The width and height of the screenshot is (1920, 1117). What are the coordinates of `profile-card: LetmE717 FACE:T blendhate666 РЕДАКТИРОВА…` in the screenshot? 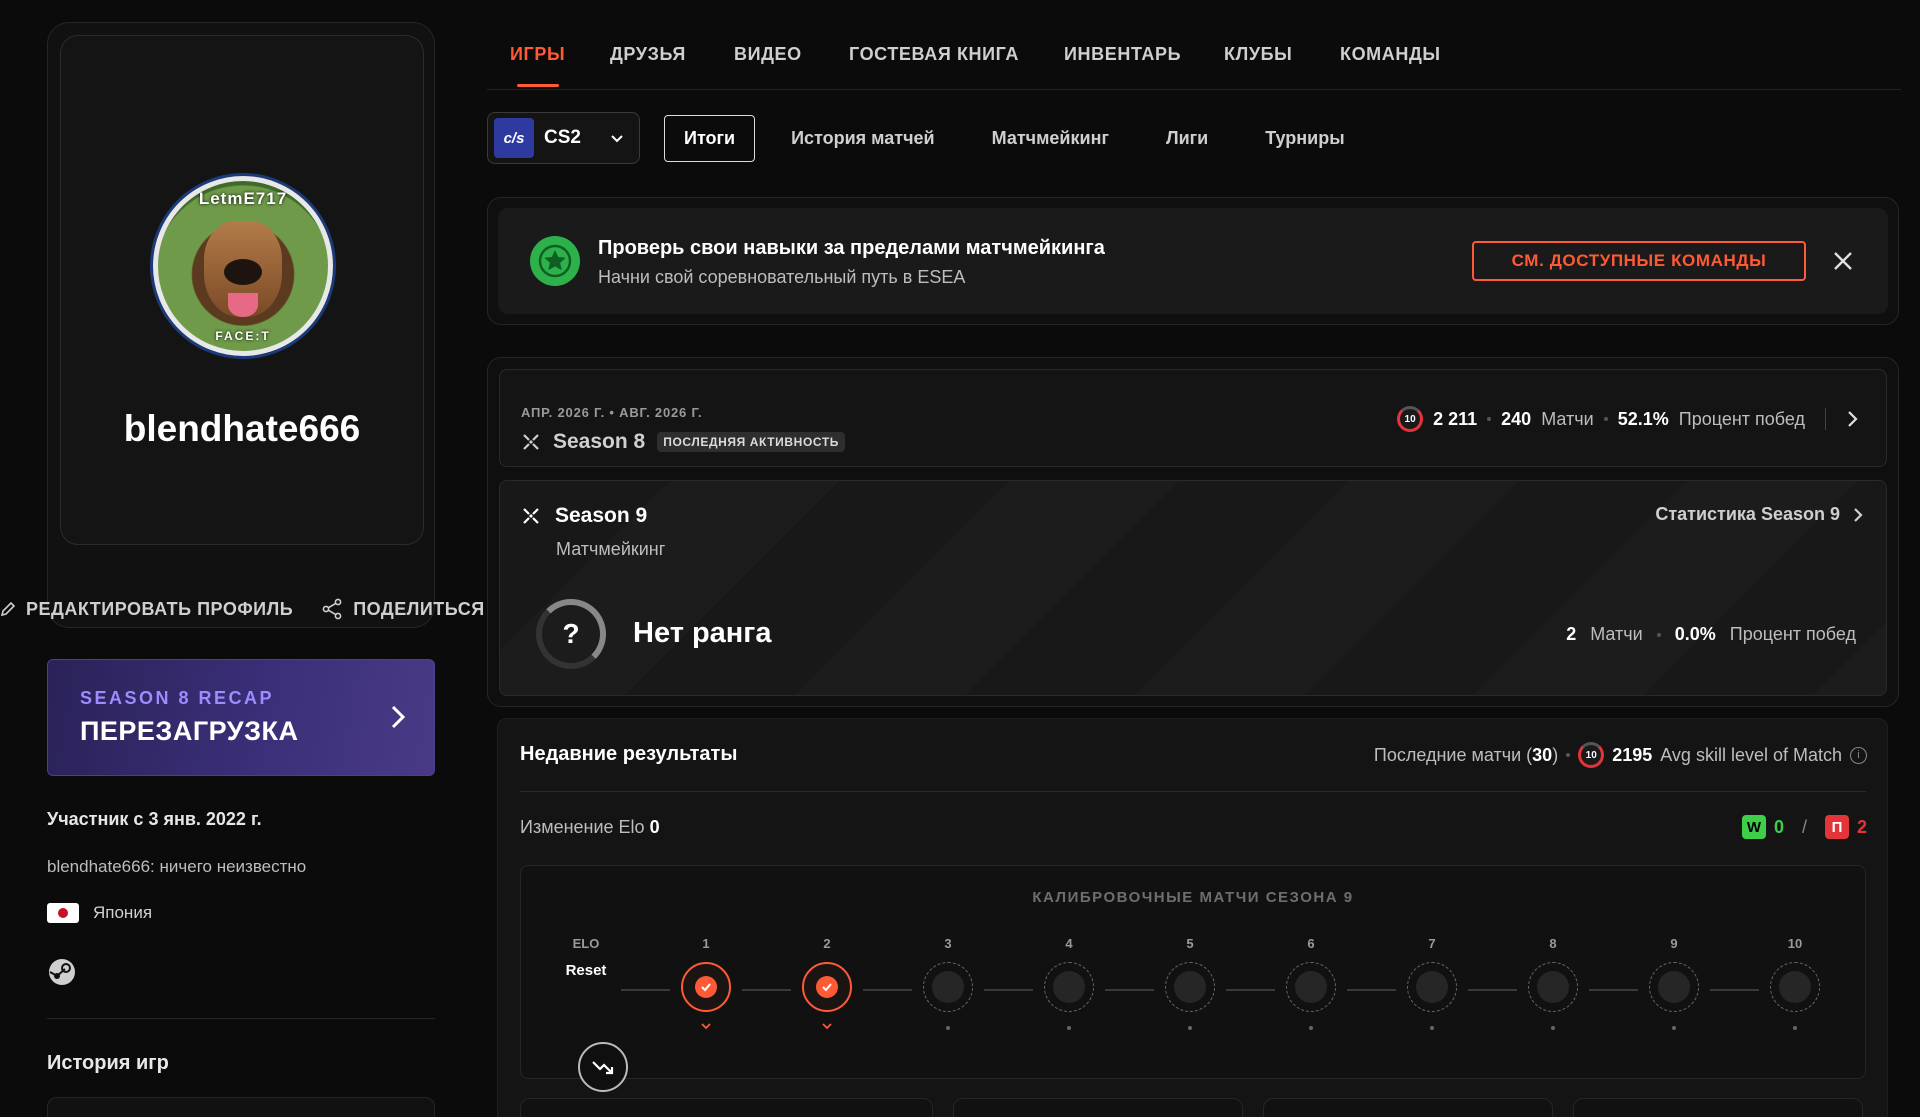 It's located at (242, 325).